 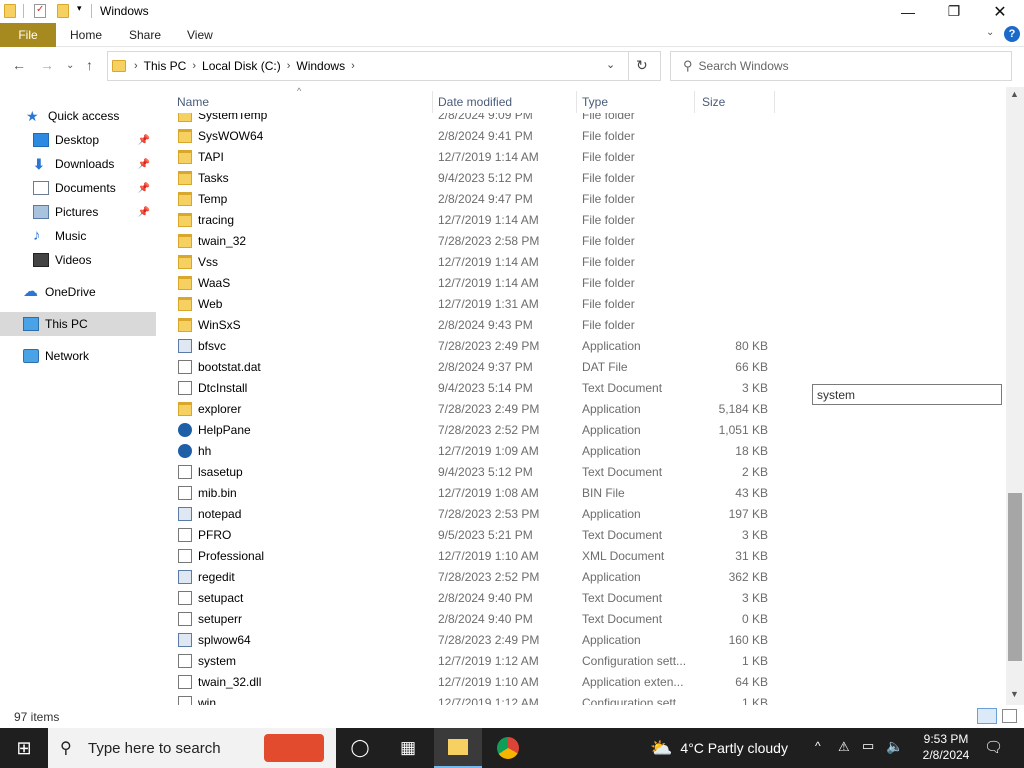 I want to click on volume-icon: 🔈, so click(x=894, y=746).